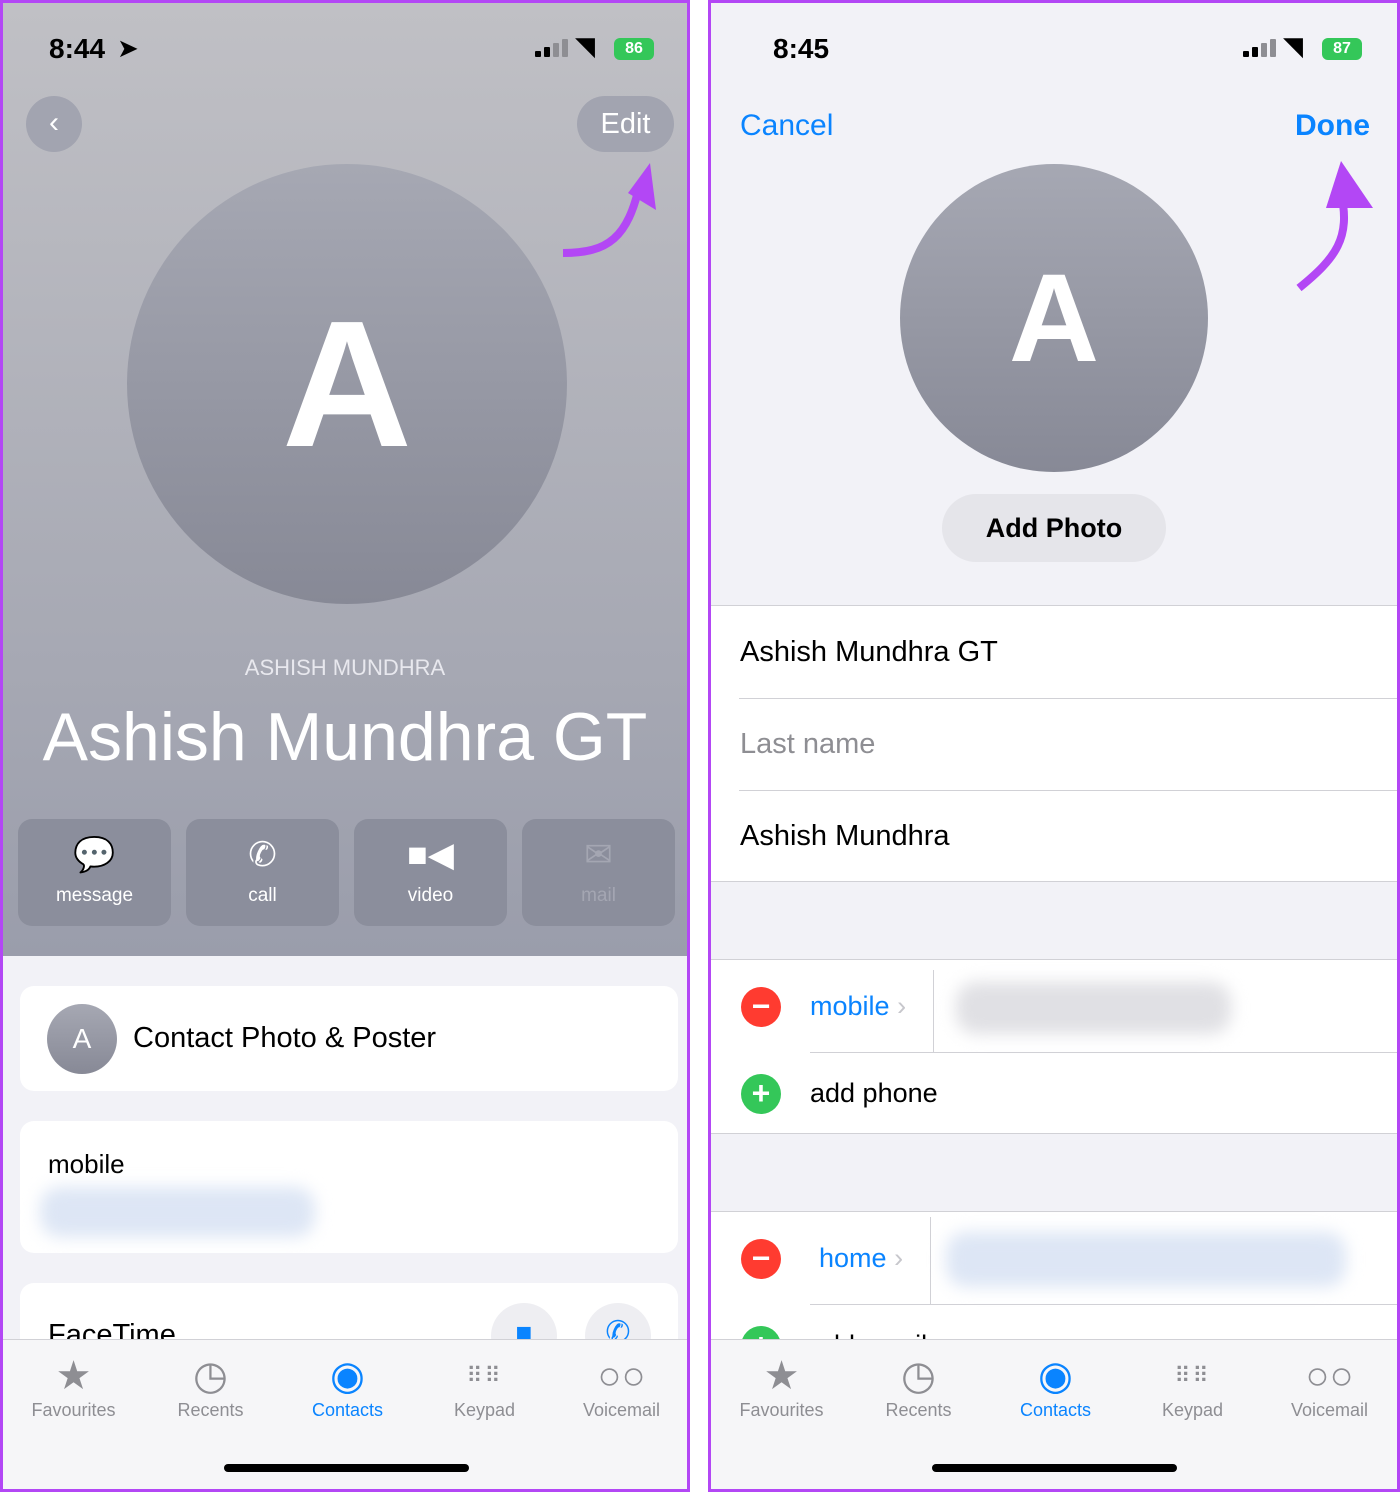 This screenshot has width=1400, height=1492. What do you see at coordinates (853, 1258) in the screenshot?
I see `email-label: home` at bounding box center [853, 1258].